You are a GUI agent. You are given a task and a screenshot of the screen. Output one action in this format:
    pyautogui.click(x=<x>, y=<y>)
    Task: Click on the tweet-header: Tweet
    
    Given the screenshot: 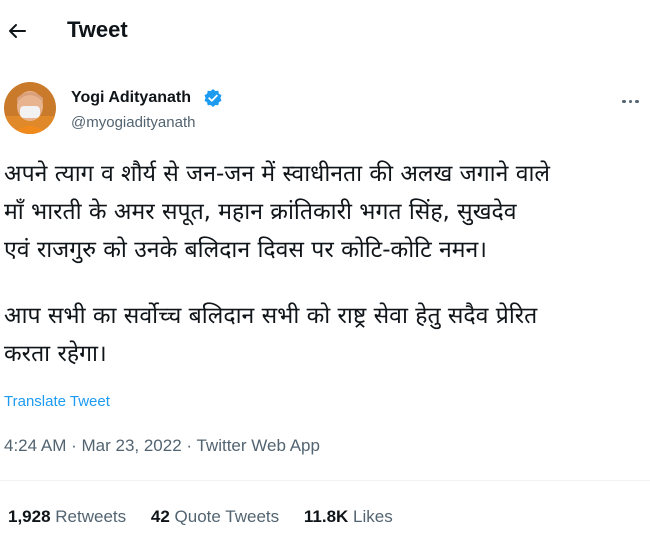 What is the action you would take?
    pyautogui.click(x=325, y=31)
    